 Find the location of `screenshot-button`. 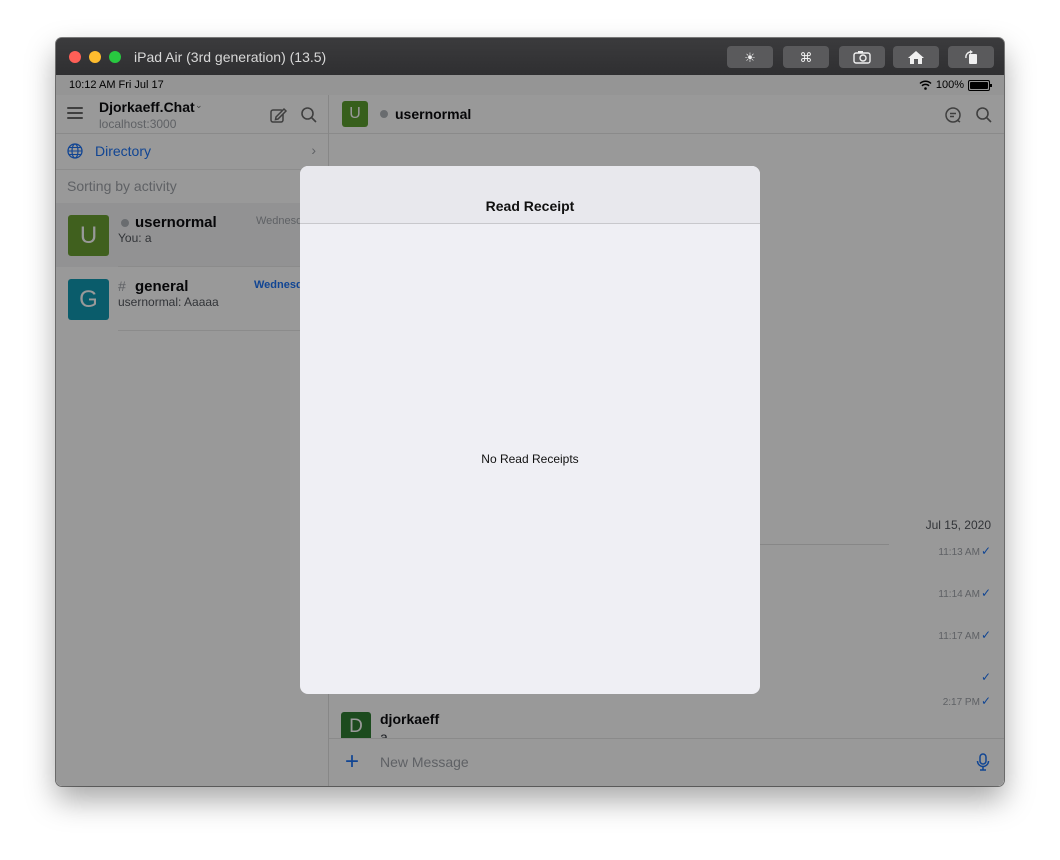

screenshot-button is located at coordinates (862, 57).